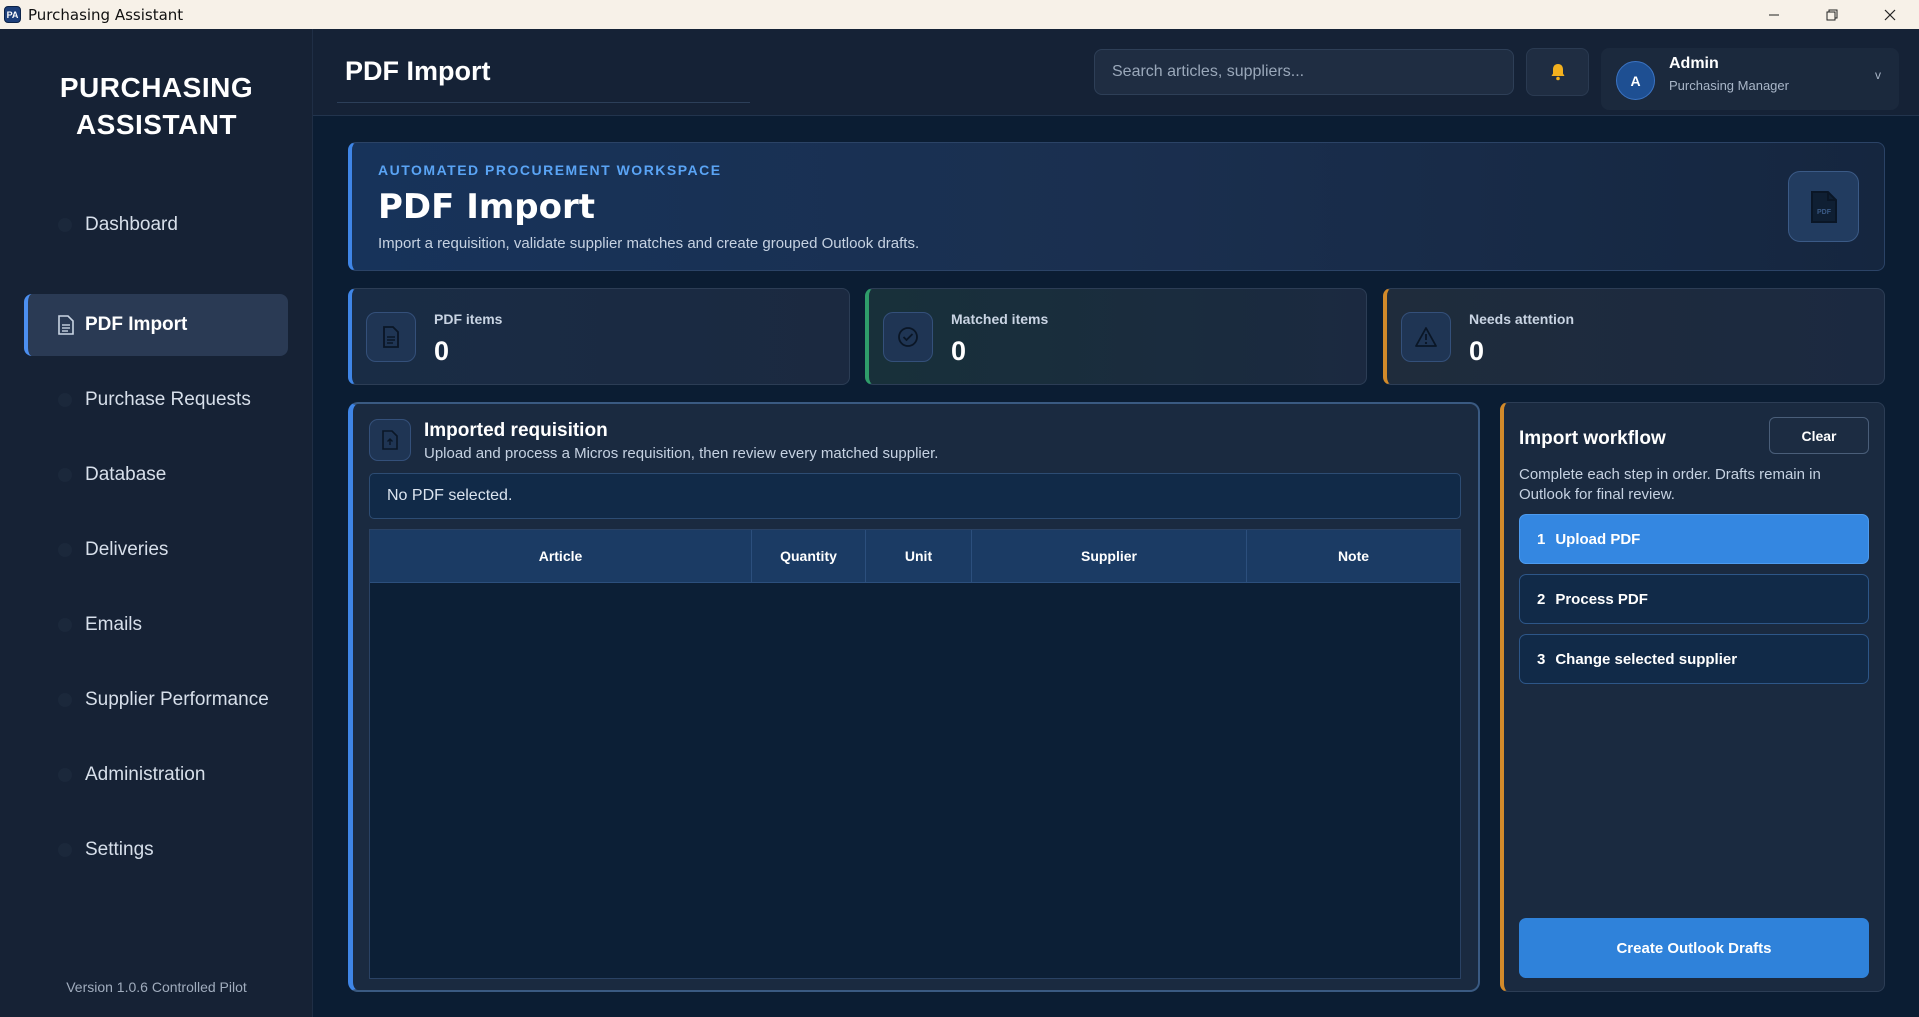 The width and height of the screenshot is (1919, 1017). I want to click on emails-icon, so click(65, 625).